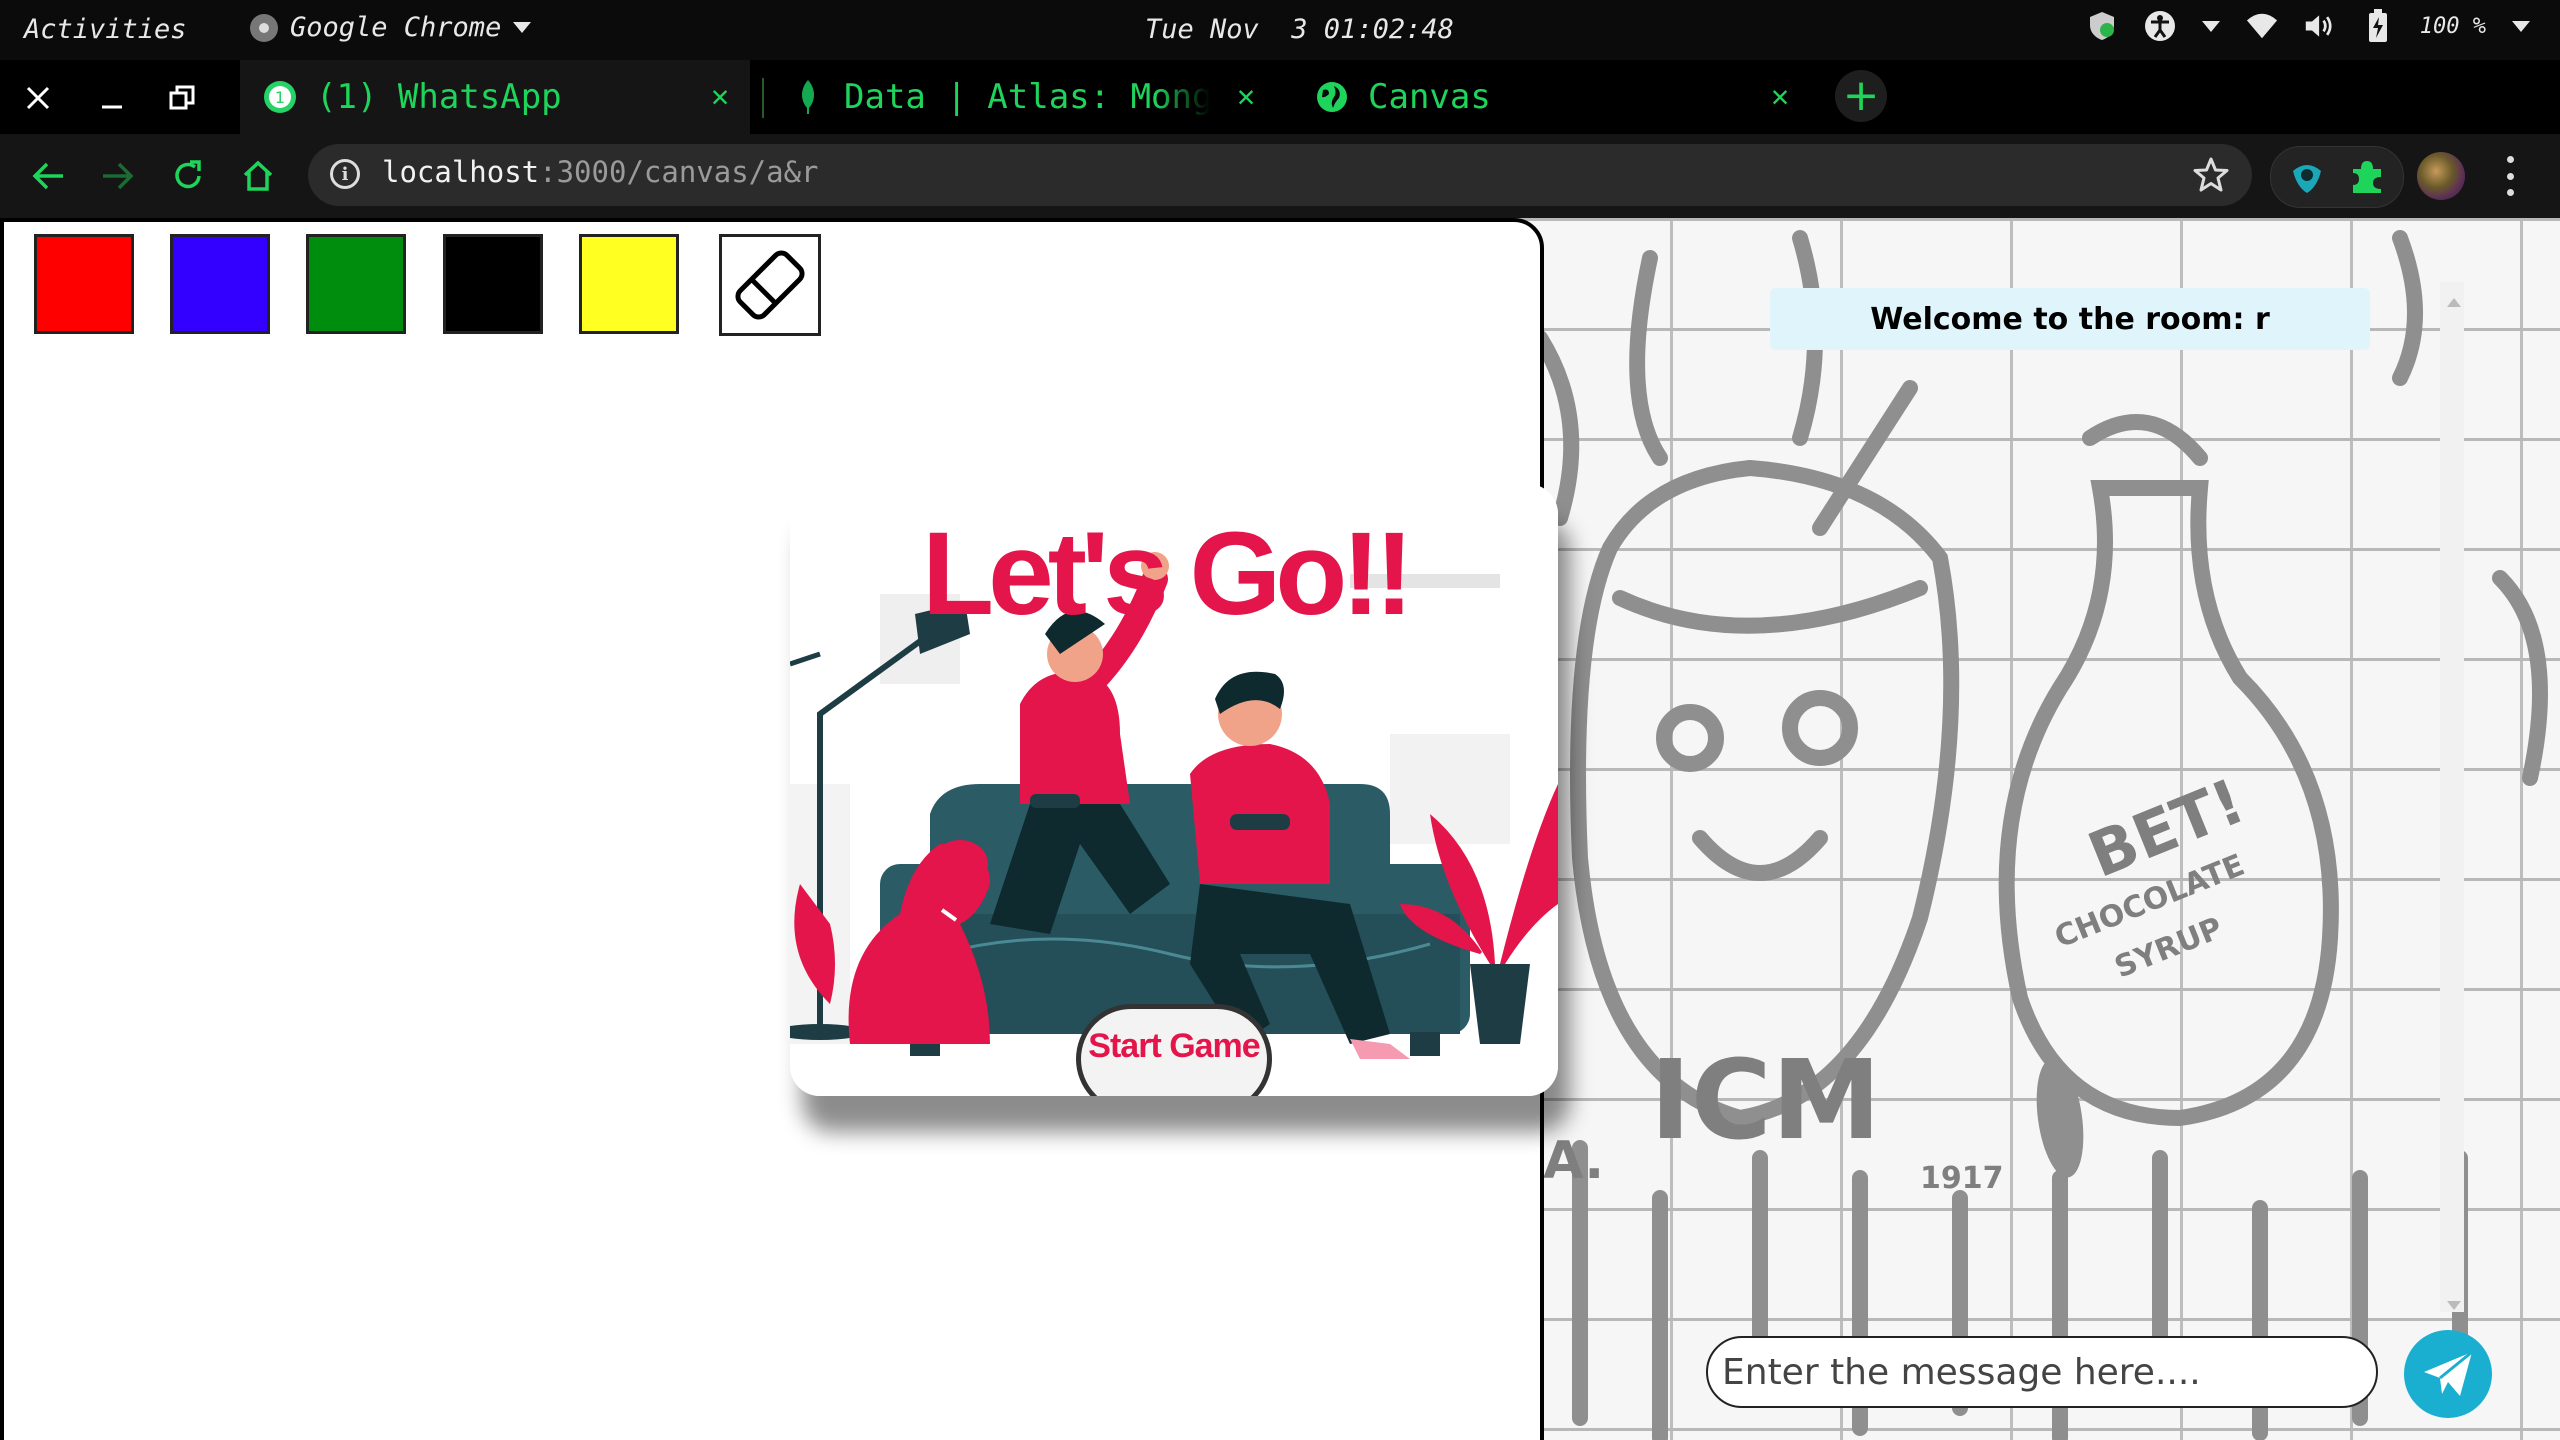  What do you see at coordinates (1299, 29) in the screenshot?
I see `clock: Tue Nov 3 01:02:48` at bounding box center [1299, 29].